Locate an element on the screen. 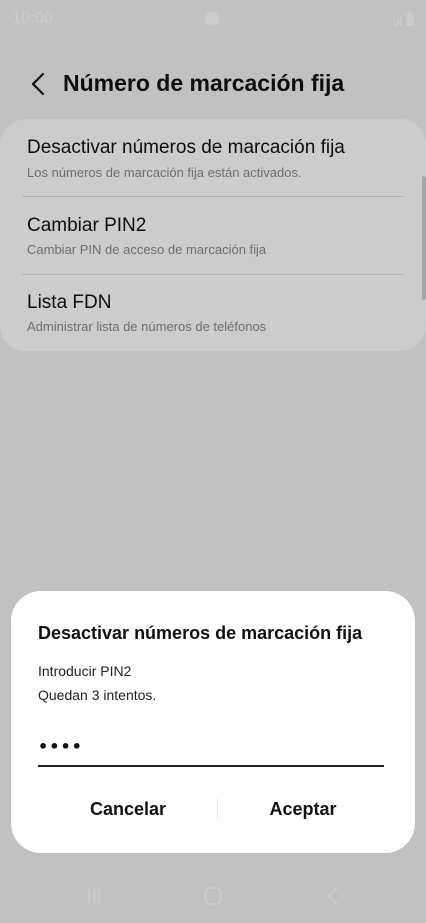 Image resolution: width=426 pixels, height=923 pixels. dialog-prompt: Introducir PIN2 is located at coordinates (85, 671).